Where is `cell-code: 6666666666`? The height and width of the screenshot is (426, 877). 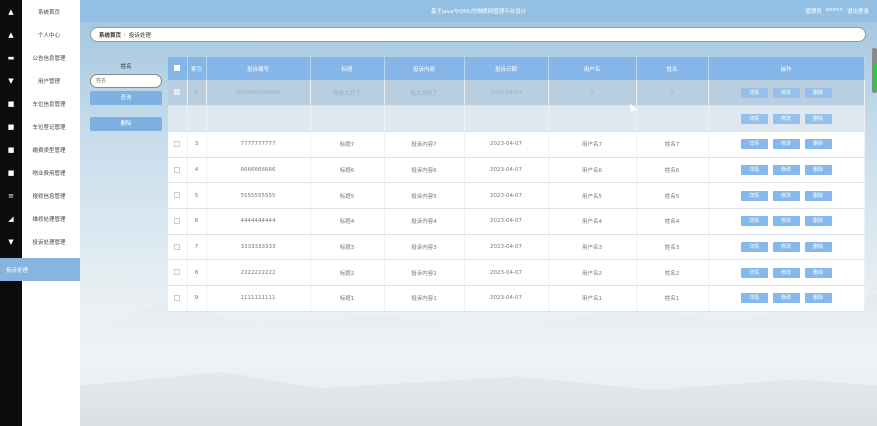
cell-code: 6666666666 is located at coordinates (258, 170).